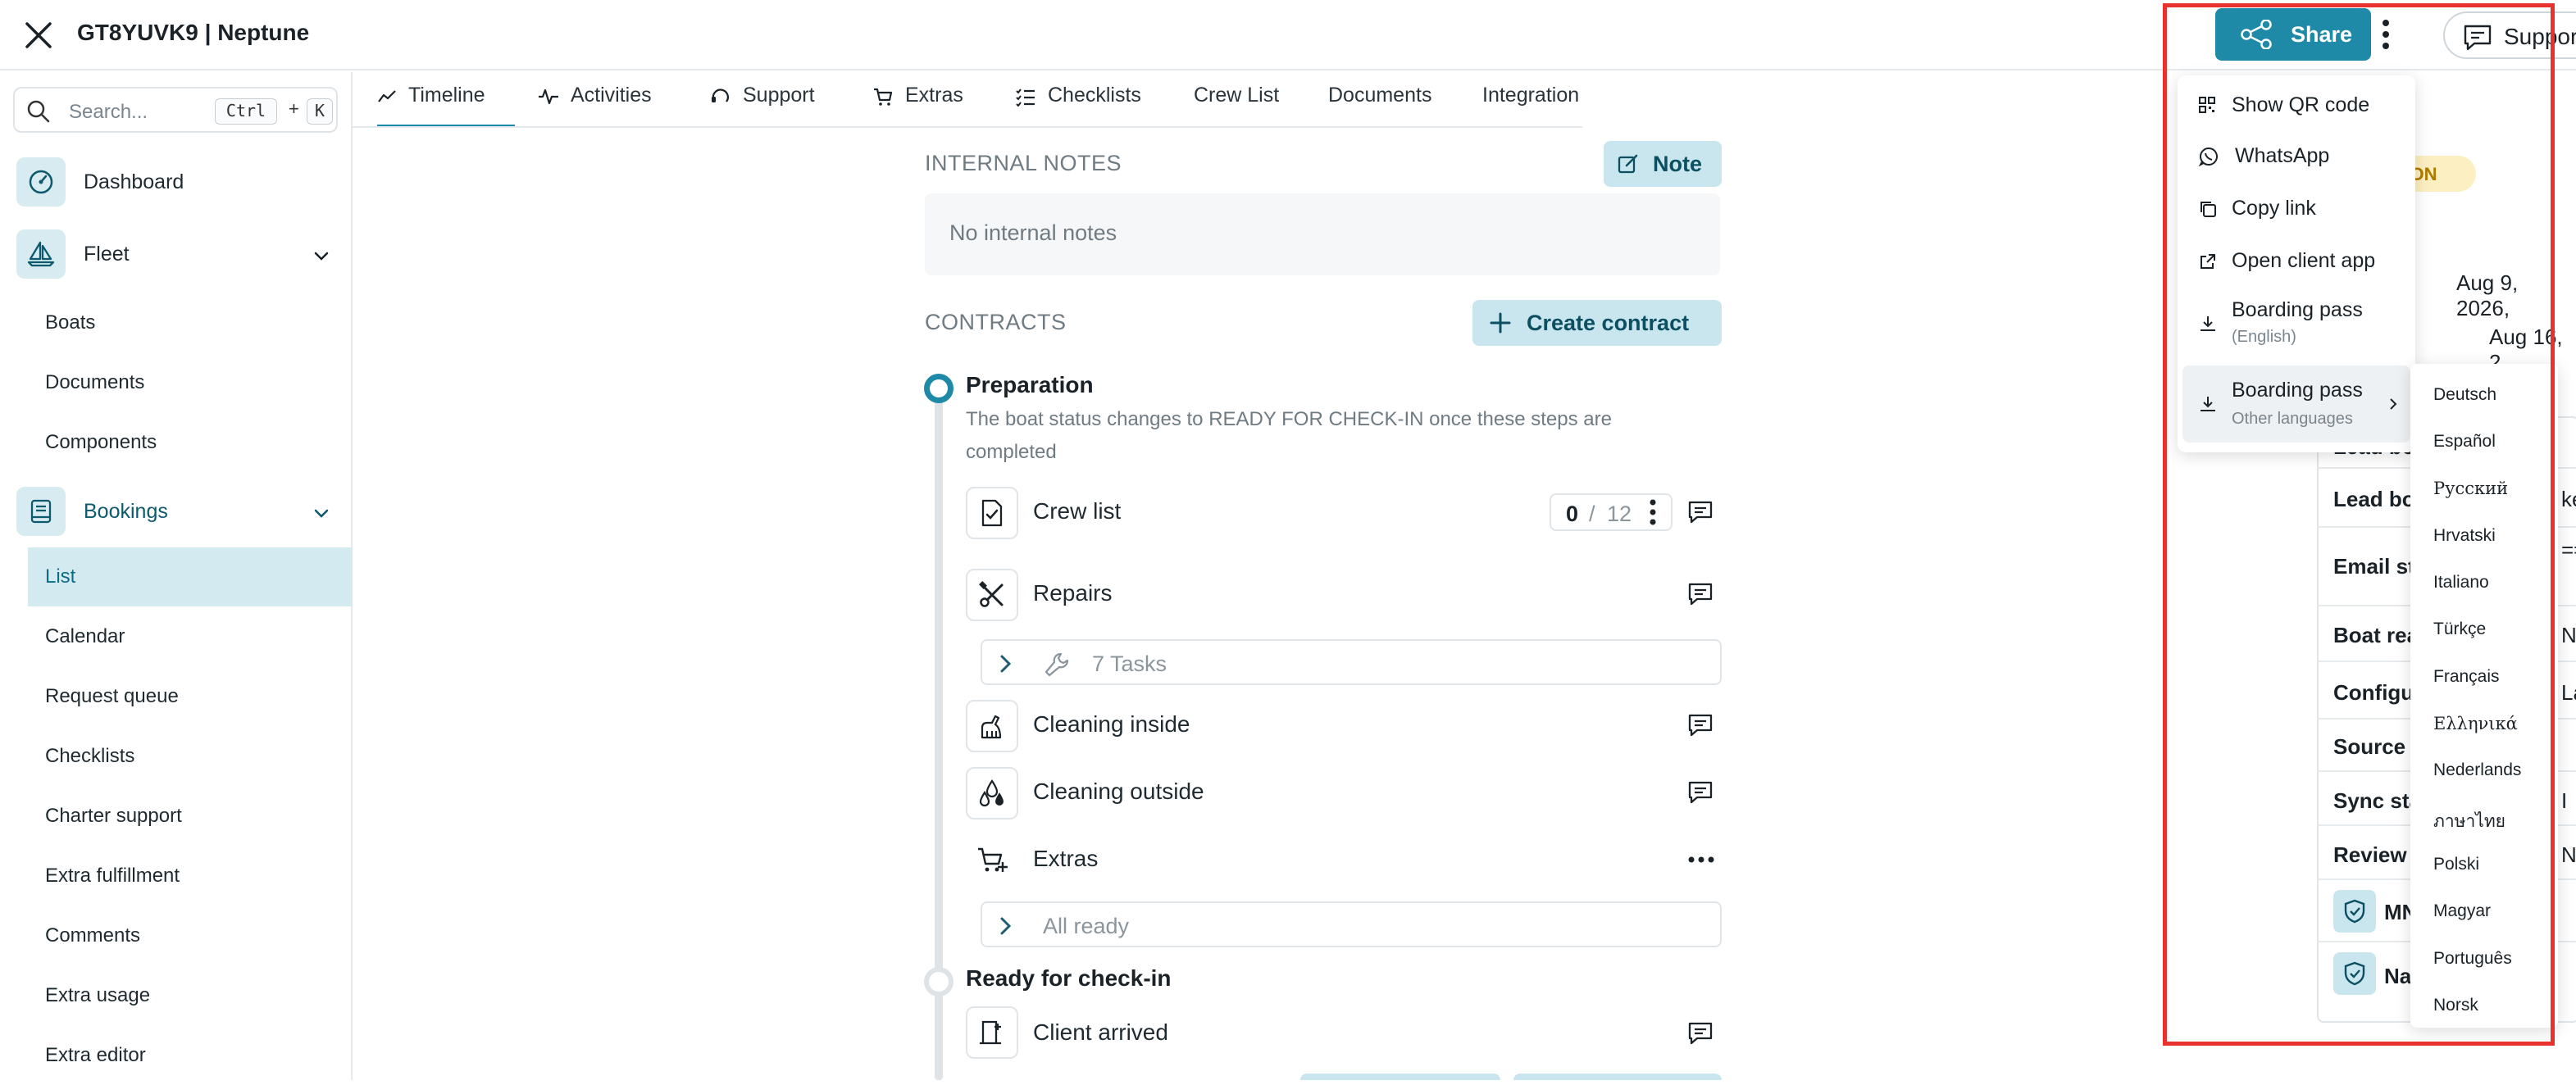 This screenshot has width=2576, height=1085. Describe the element at coordinates (1118, 792) in the screenshot. I see `task-cleaning-outside: Cleaning outside` at that location.